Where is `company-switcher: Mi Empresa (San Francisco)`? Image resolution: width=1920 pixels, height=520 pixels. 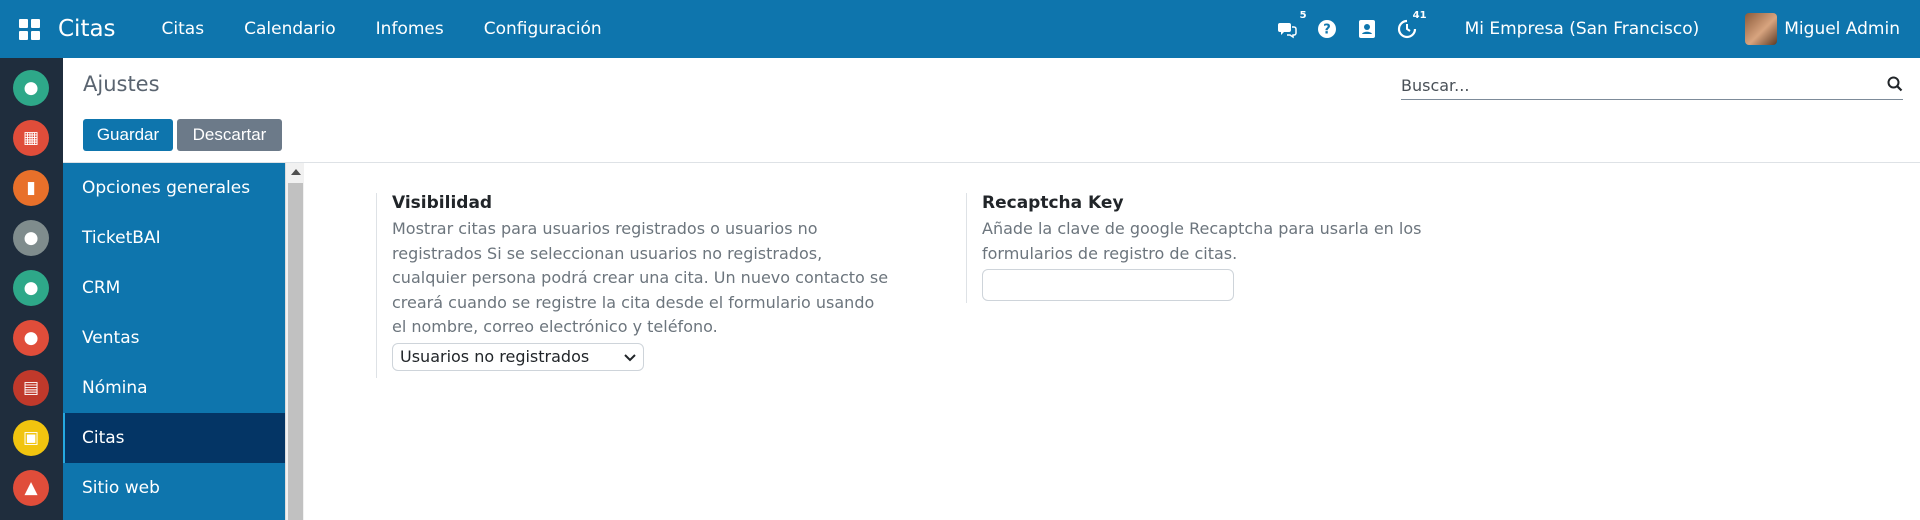
company-switcher: Mi Empresa (San Francisco) is located at coordinates (1582, 29).